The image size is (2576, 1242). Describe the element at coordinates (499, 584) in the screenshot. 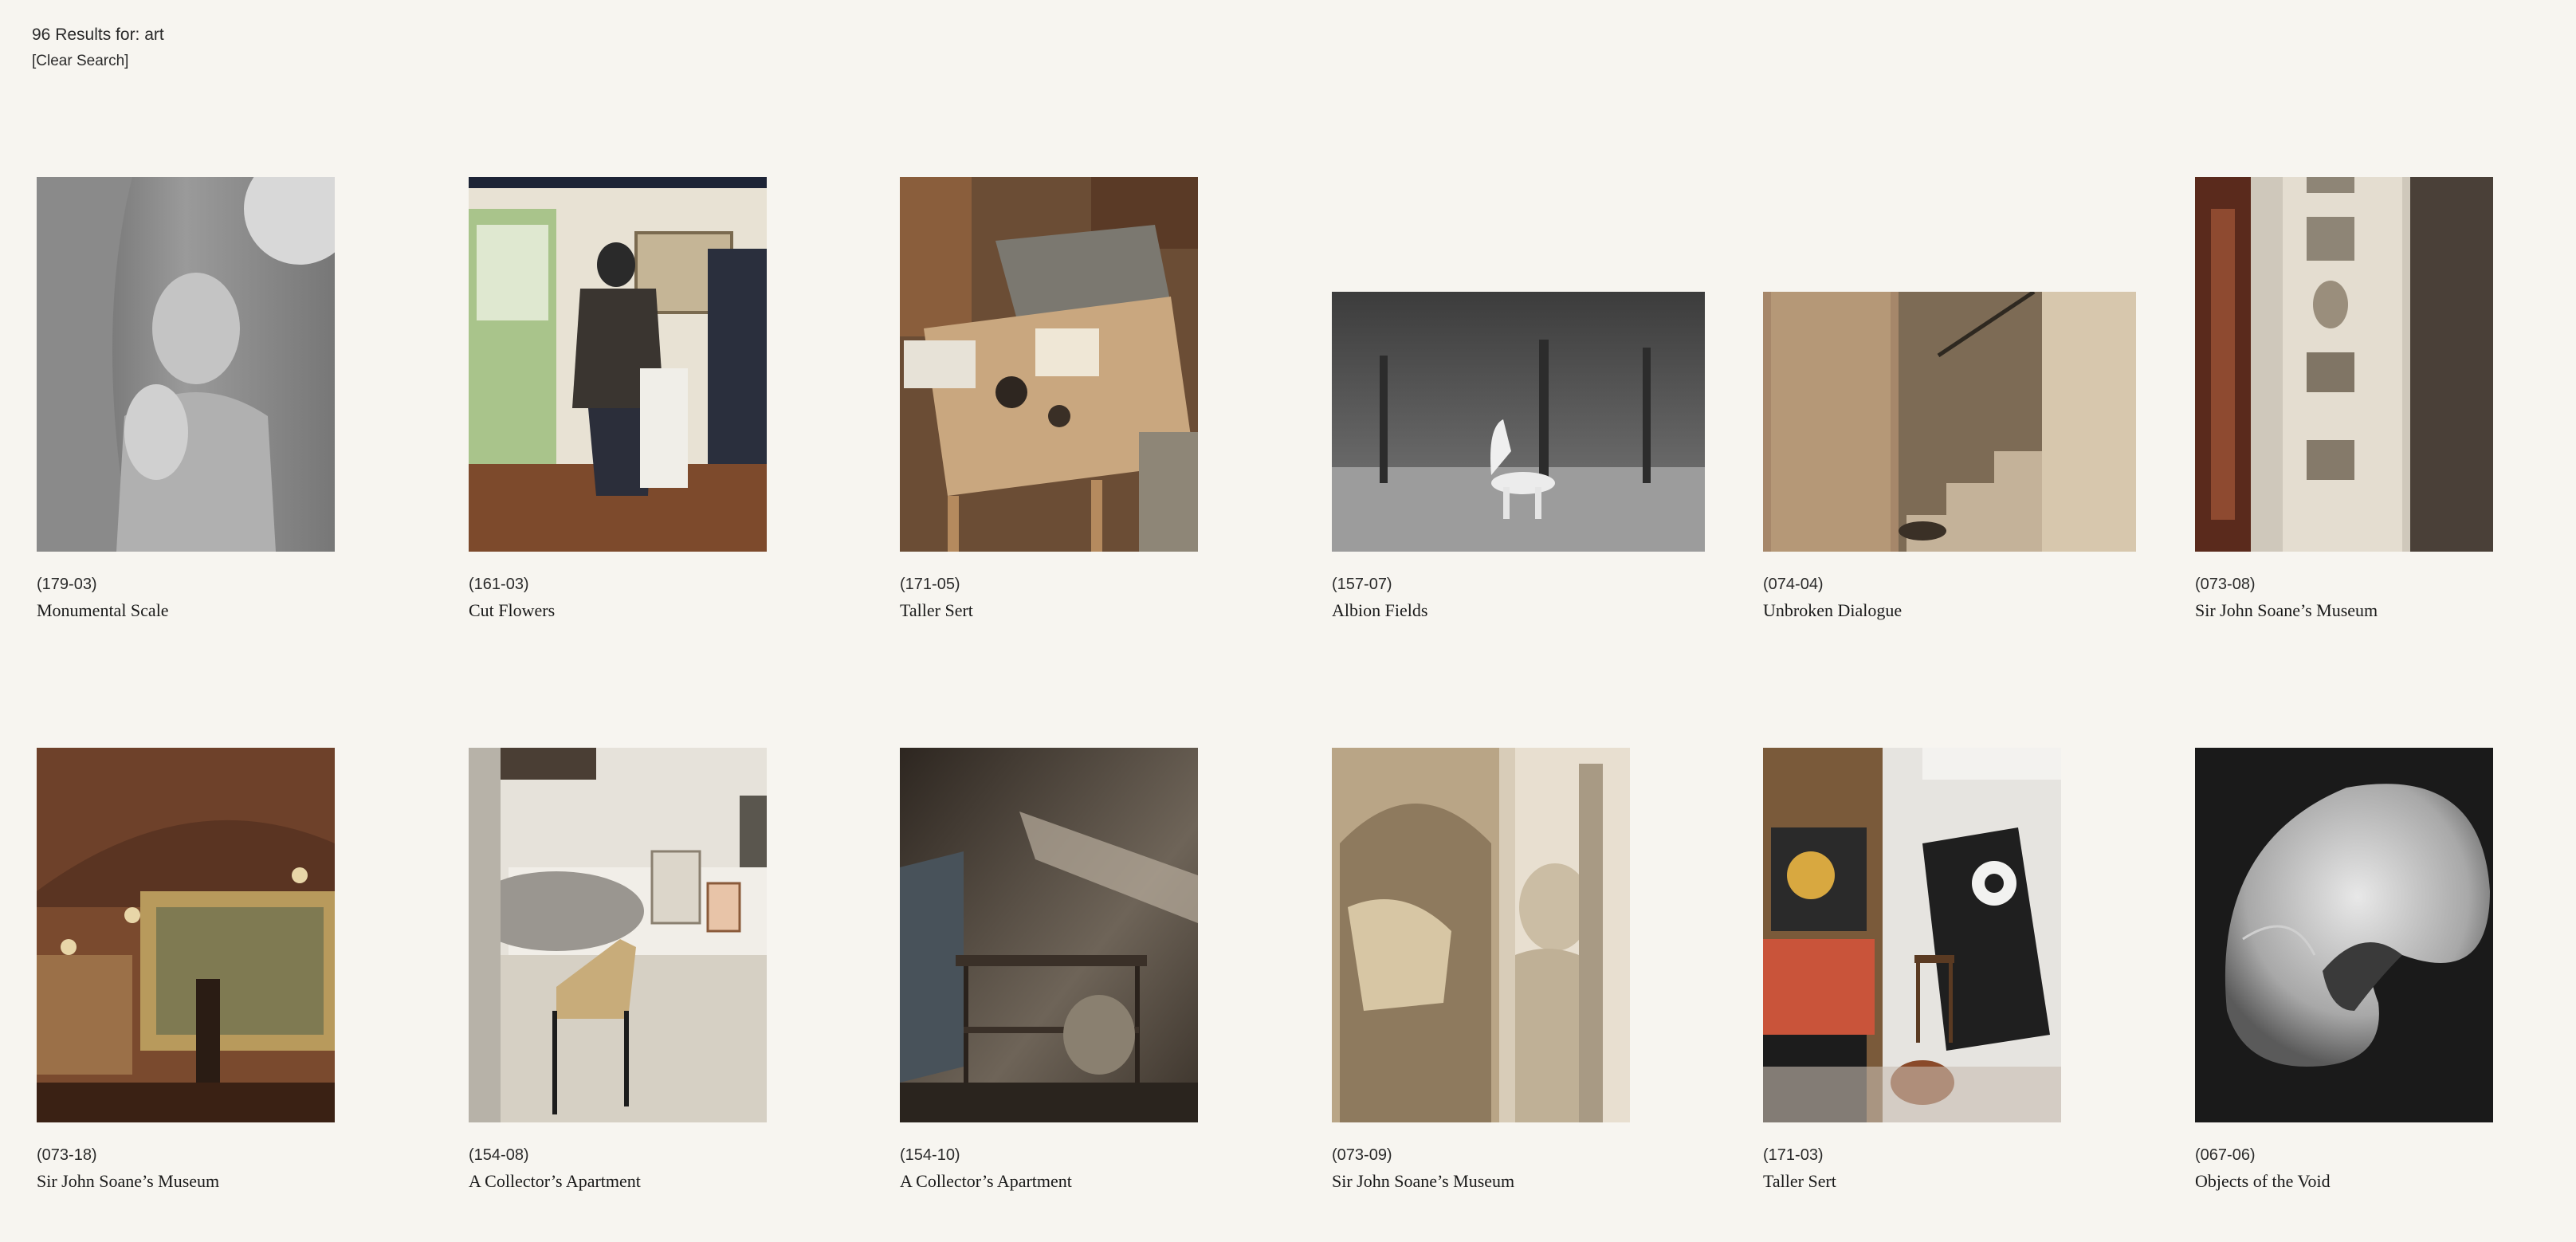

I see `result-code: (161-03)` at that location.